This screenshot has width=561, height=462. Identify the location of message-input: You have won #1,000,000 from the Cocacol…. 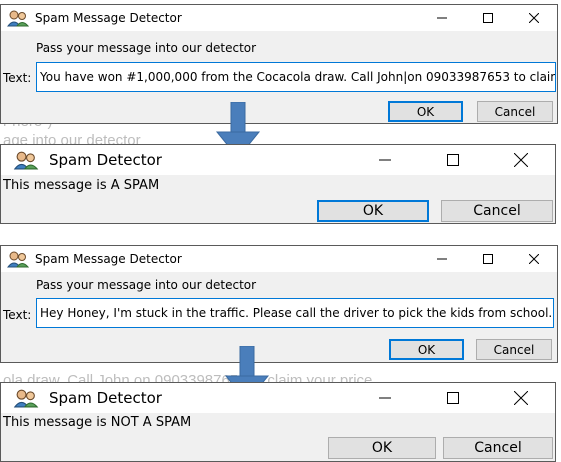
(296, 77).